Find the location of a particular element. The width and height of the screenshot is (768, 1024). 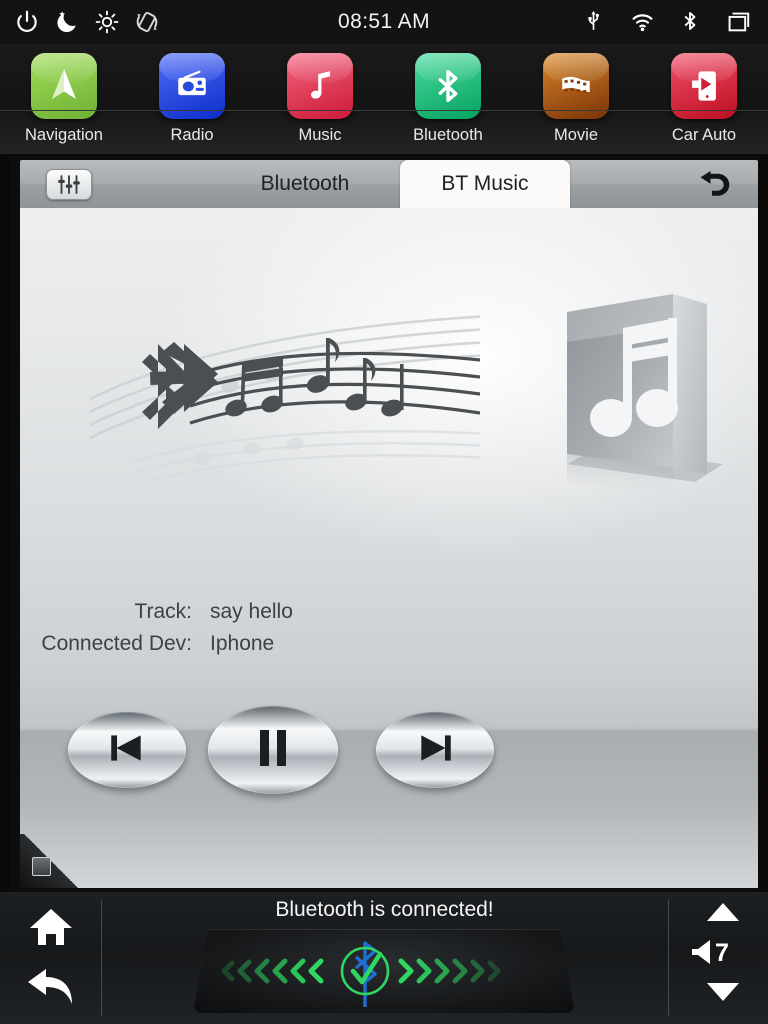

app-label: Bluetooth is located at coordinates (448, 135).